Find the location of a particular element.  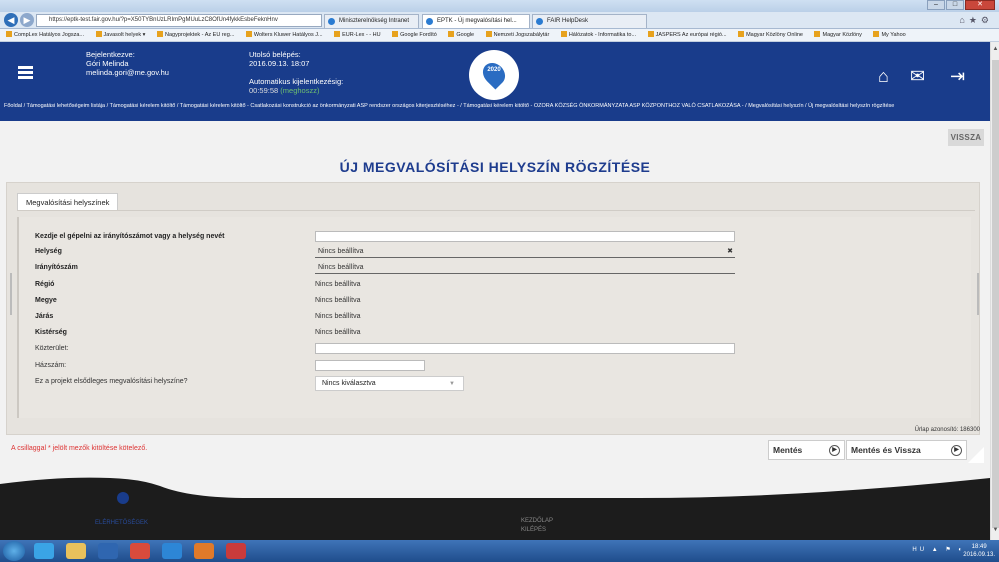

favorite-item: Google Fordító is located at coordinates (417, 34).